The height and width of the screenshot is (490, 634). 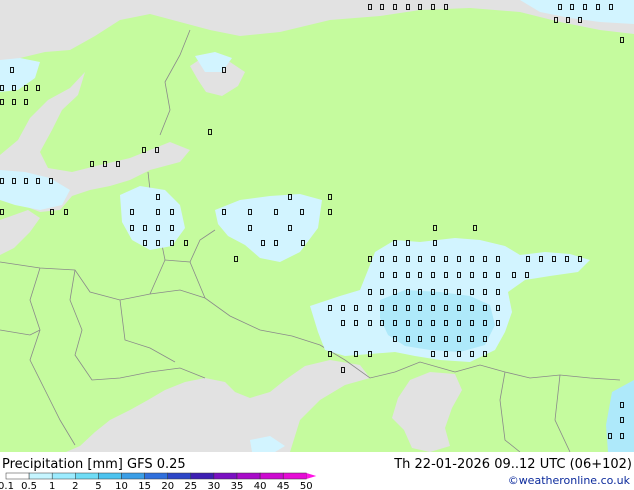 I want to click on legend-label: 10, so click(x=121, y=485).